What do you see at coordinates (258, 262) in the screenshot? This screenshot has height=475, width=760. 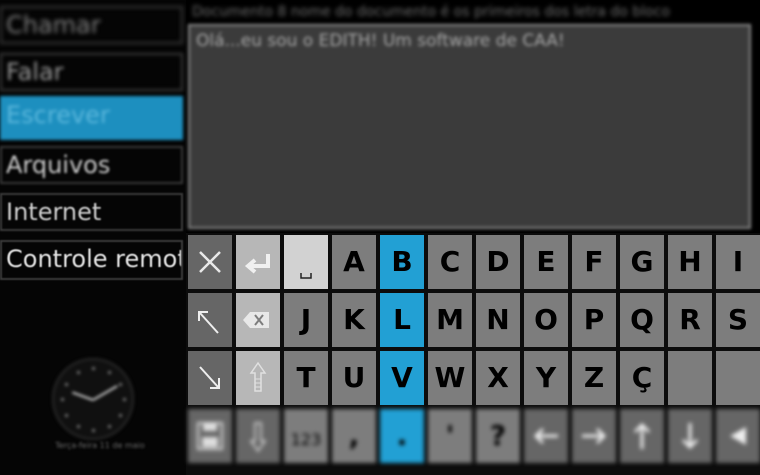 I see `enter-key` at bounding box center [258, 262].